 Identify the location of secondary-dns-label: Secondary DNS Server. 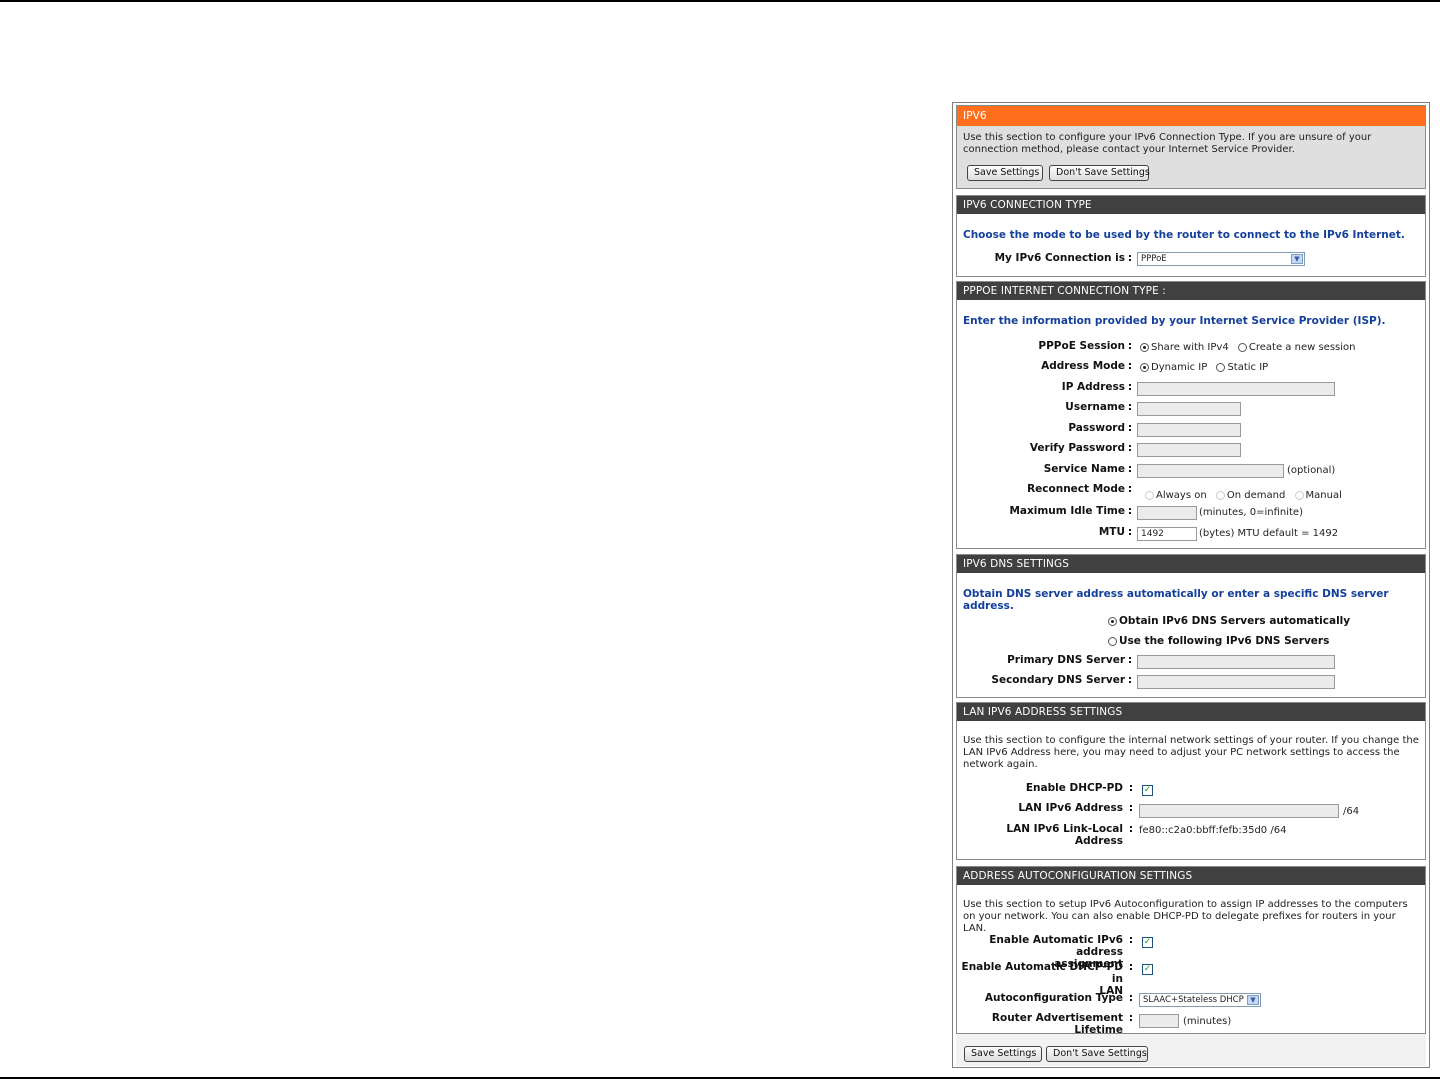
(1058, 680).